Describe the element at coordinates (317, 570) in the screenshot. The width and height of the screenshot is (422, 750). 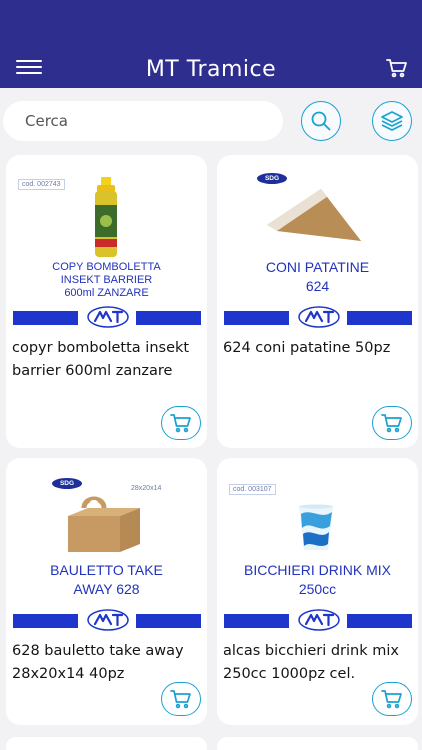
I see `product-caption-line: BICCHIERI DRINK MIX` at that location.